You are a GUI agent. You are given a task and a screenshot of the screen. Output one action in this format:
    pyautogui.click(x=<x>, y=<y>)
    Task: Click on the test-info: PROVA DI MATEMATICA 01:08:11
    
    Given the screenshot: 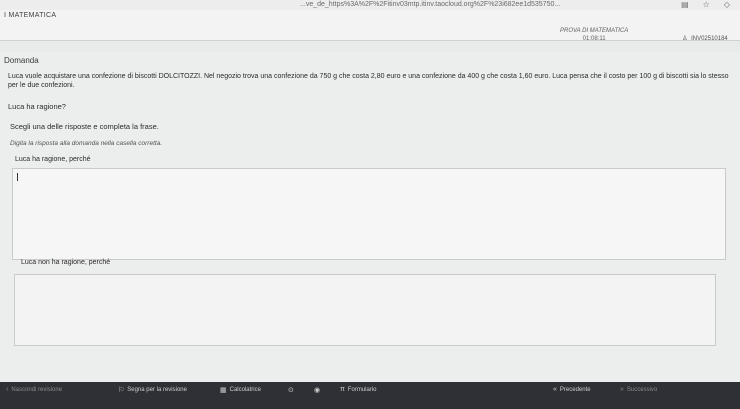 What is the action you would take?
    pyautogui.click(x=594, y=35)
    